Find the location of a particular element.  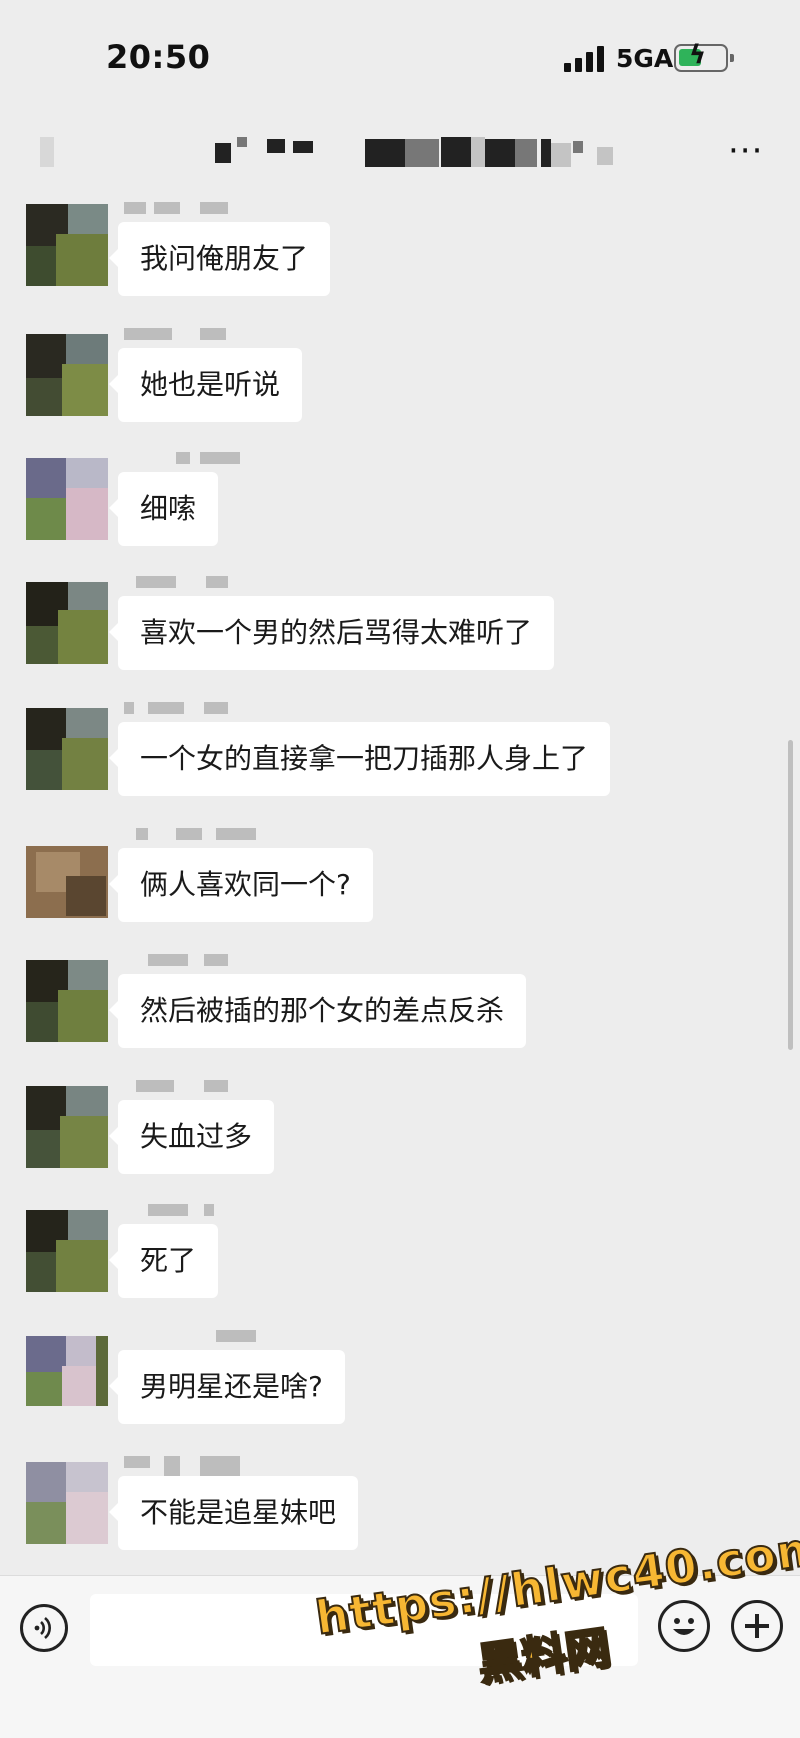

message-row: 死了 is located at coordinates (400, 1253).